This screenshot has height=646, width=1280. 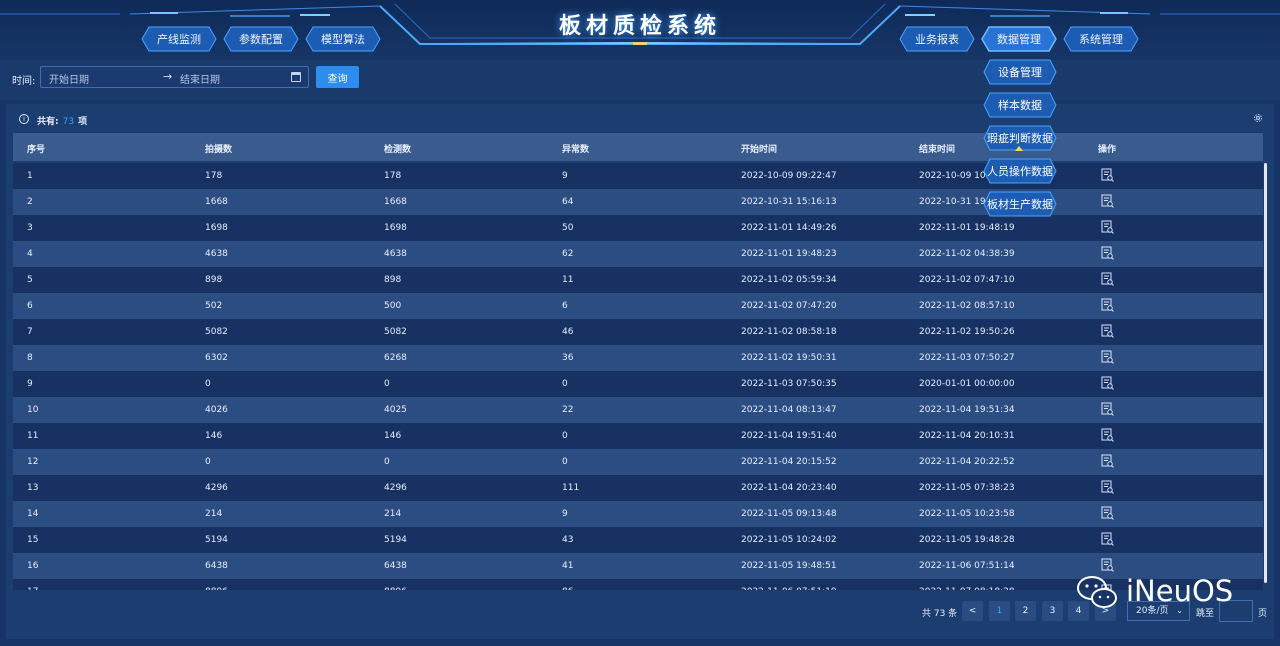 I want to click on cell-shot-count: 6438, so click(x=216, y=566).